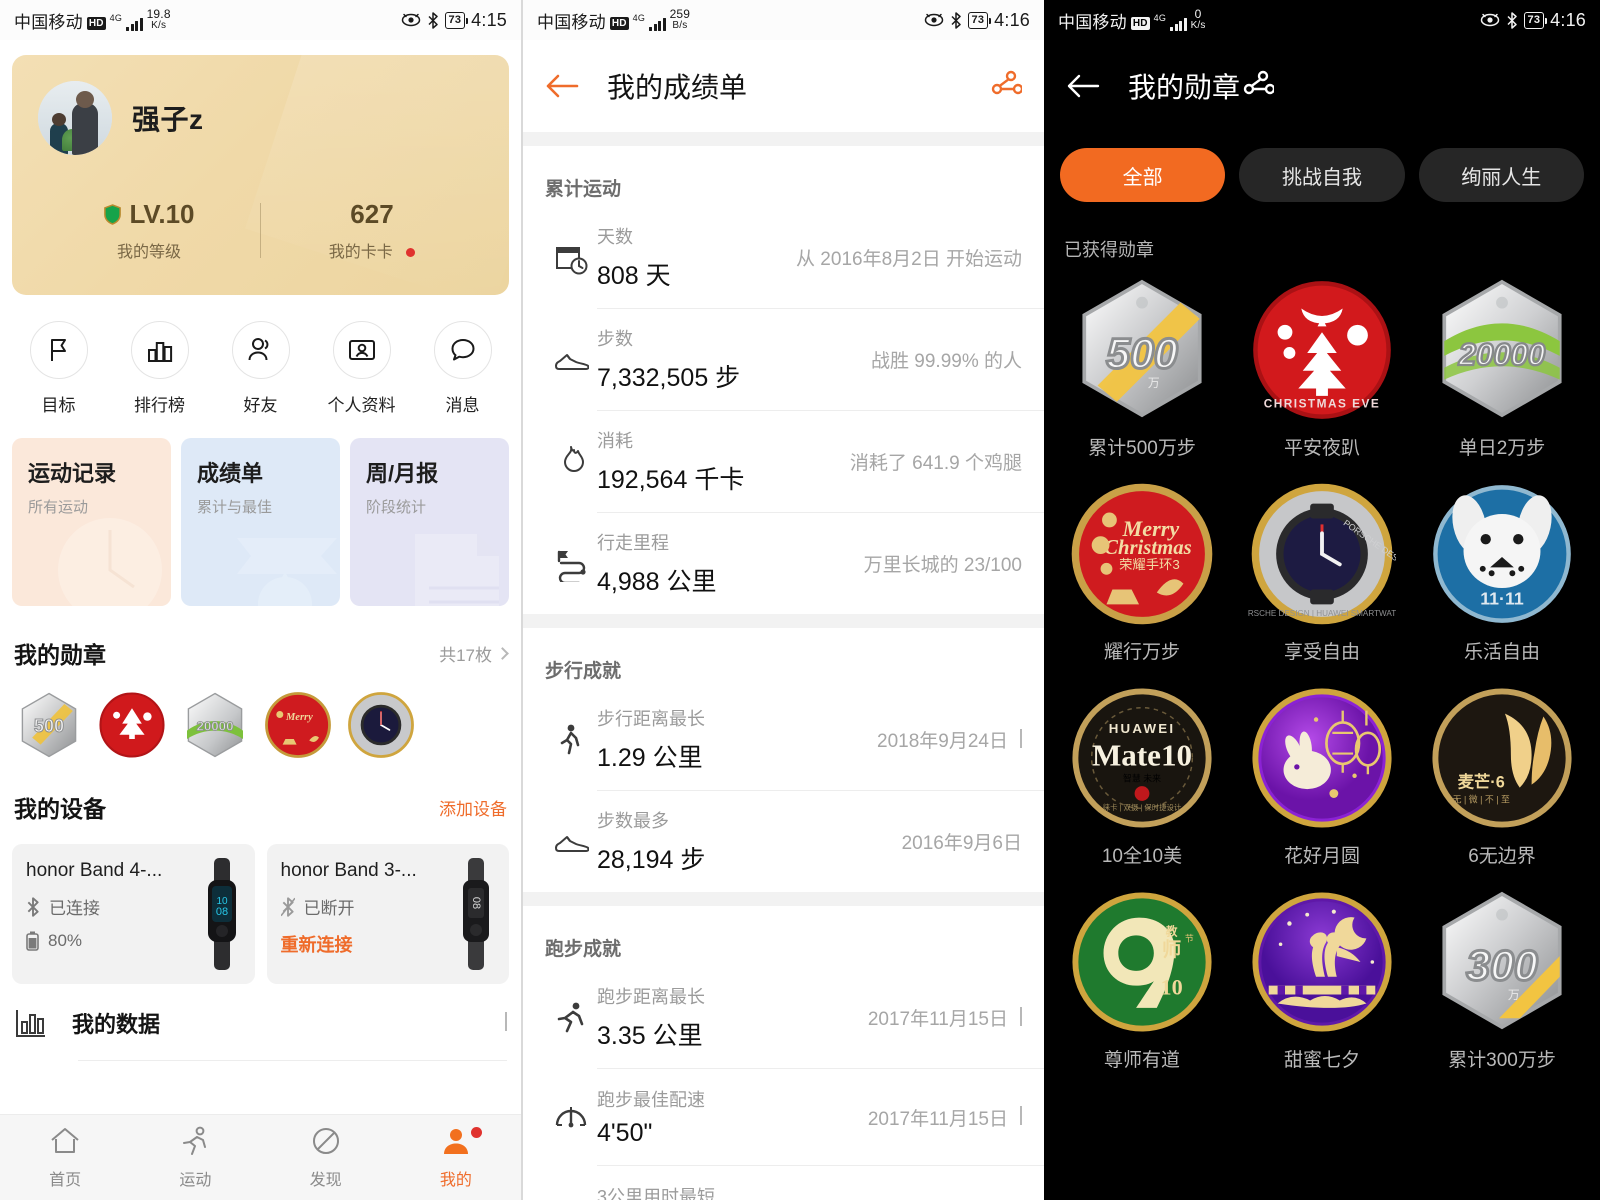 This screenshot has height=1200, width=1600. What do you see at coordinates (65, 1157) in the screenshot?
I see `tab-home: 首页` at bounding box center [65, 1157].